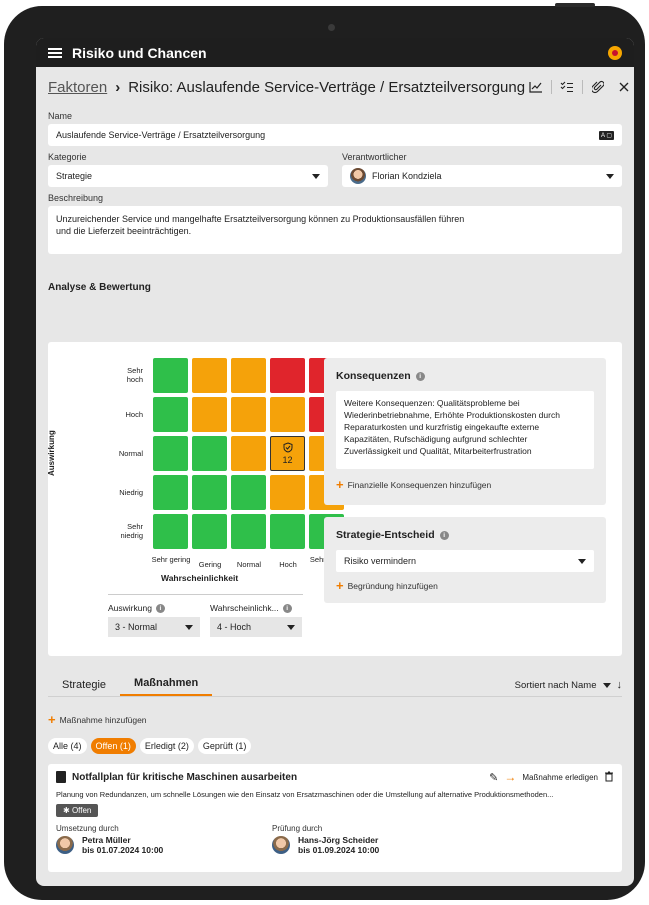  Describe the element at coordinates (598, 87) in the screenshot. I see `attachment-icon` at that location.